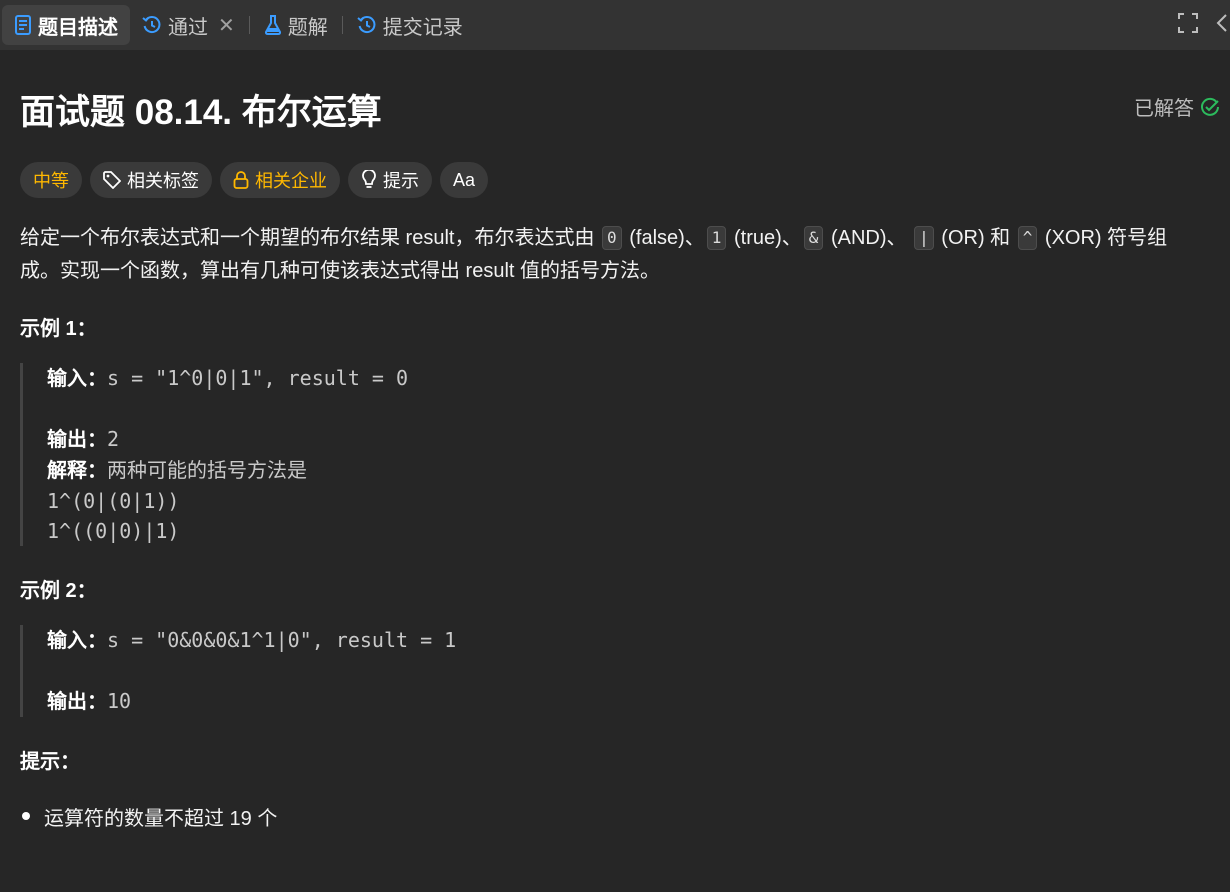 The image size is (1230, 892). I want to click on tab-bar-actions, so click(1204, 25).